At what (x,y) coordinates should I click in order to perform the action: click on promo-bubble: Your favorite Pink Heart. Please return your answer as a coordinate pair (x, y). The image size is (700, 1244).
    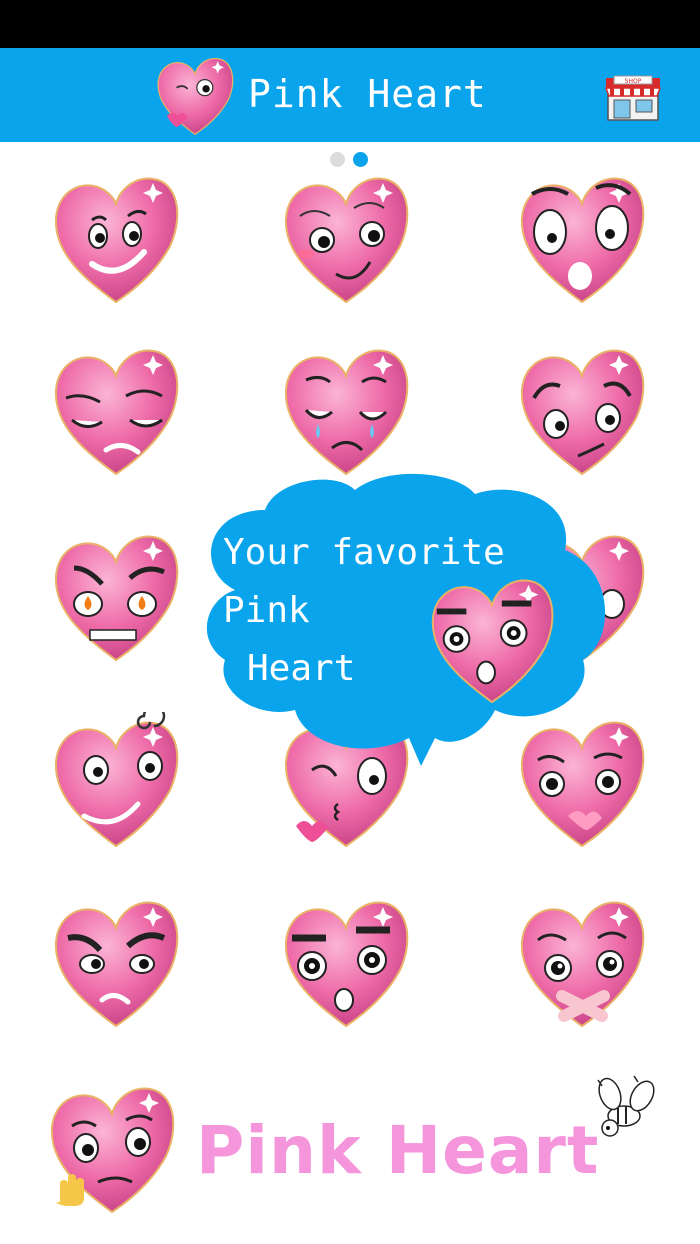
    Looking at the image, I should click on (405, 620).